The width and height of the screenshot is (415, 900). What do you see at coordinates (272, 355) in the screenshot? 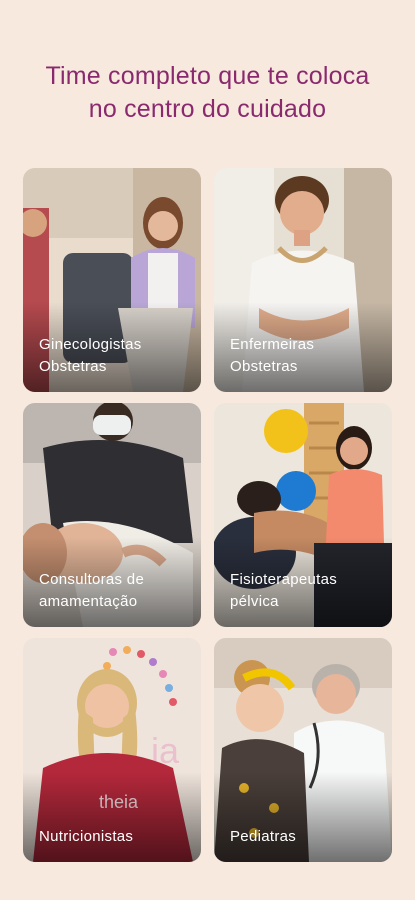
I see `card-label: Enfermeiras Obstetras` at bounding box center [272, 355].